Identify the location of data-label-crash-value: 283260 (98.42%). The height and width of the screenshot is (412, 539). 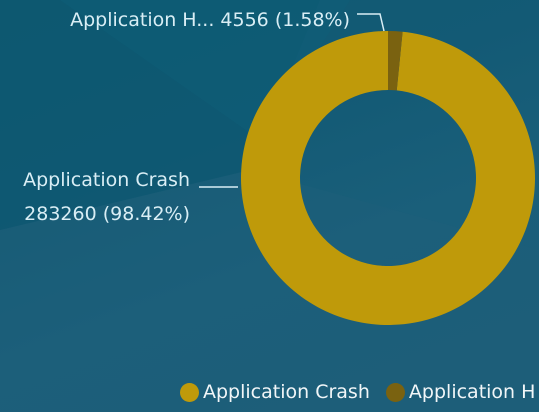
(107, 214).